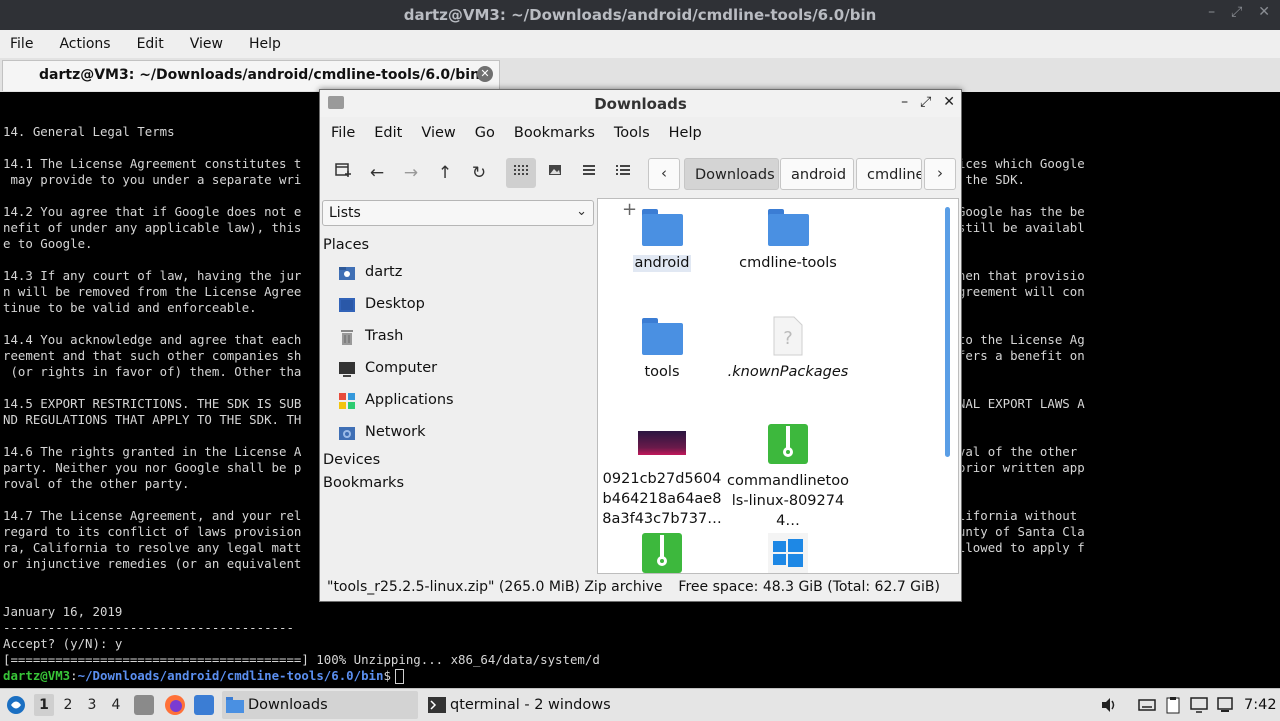 The height and width of the screenshot is (721, 1280). Describe the element at coordinates (479, 173) in the screenshot. I see `reload-icon: ↻` at that location.